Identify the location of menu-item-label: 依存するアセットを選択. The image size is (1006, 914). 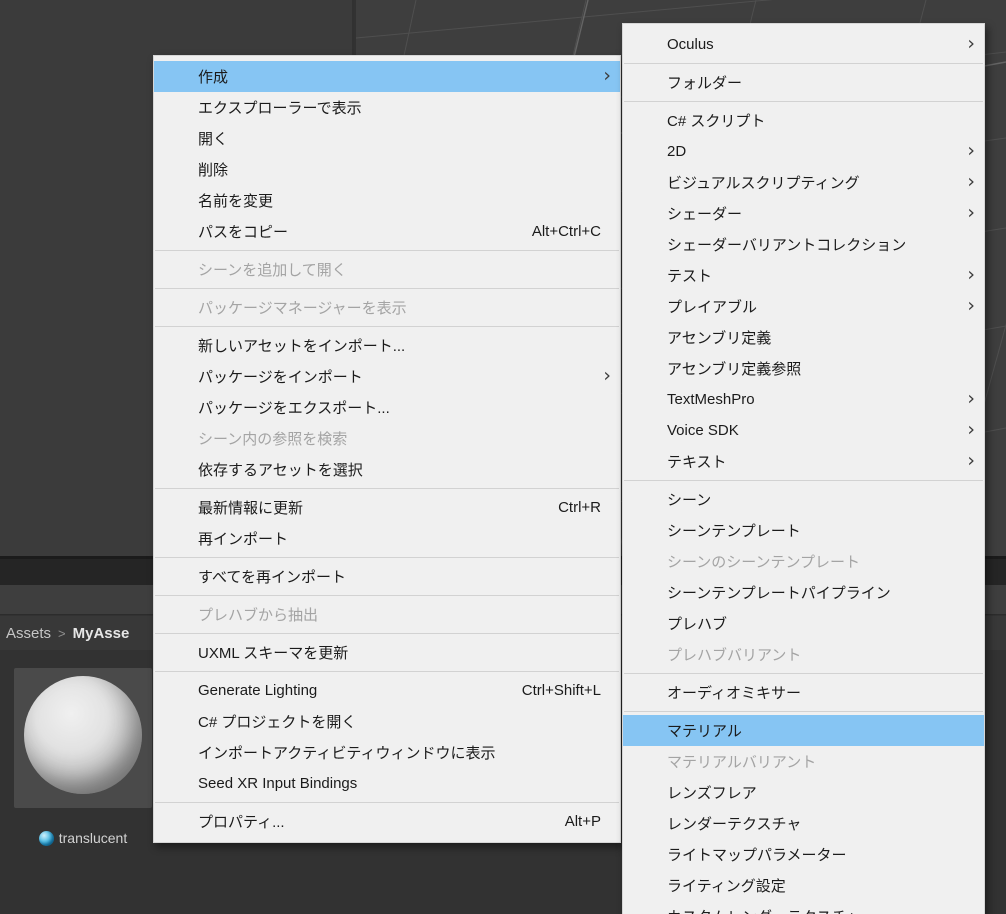
(280, 470).